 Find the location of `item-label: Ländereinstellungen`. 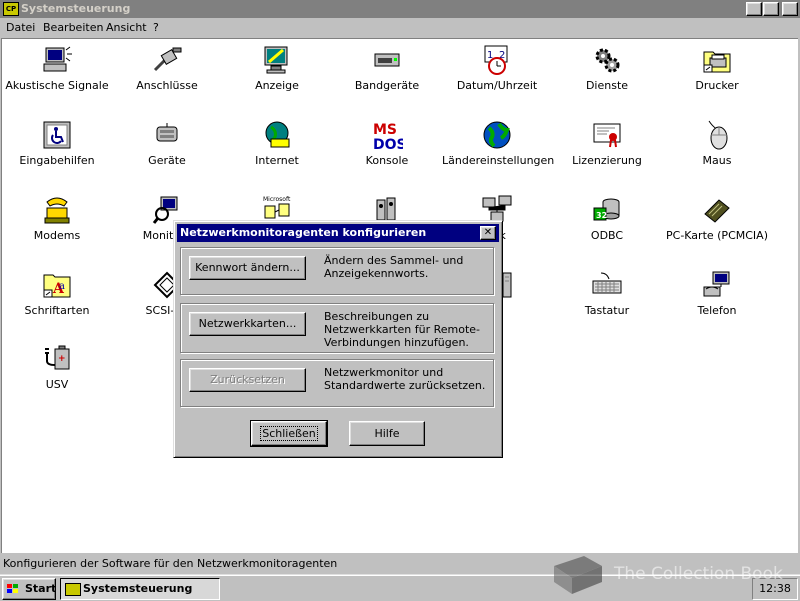

item-label: Ländereinstellungen is located at coordinates (498, 160).